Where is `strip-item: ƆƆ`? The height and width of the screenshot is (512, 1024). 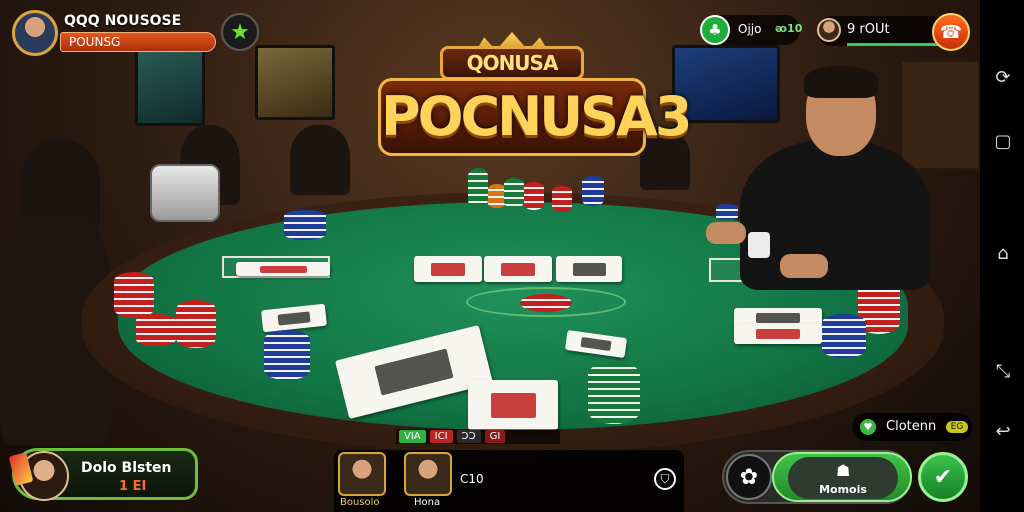 strip-item: ƆƆ is located at coordinates (468, 436).